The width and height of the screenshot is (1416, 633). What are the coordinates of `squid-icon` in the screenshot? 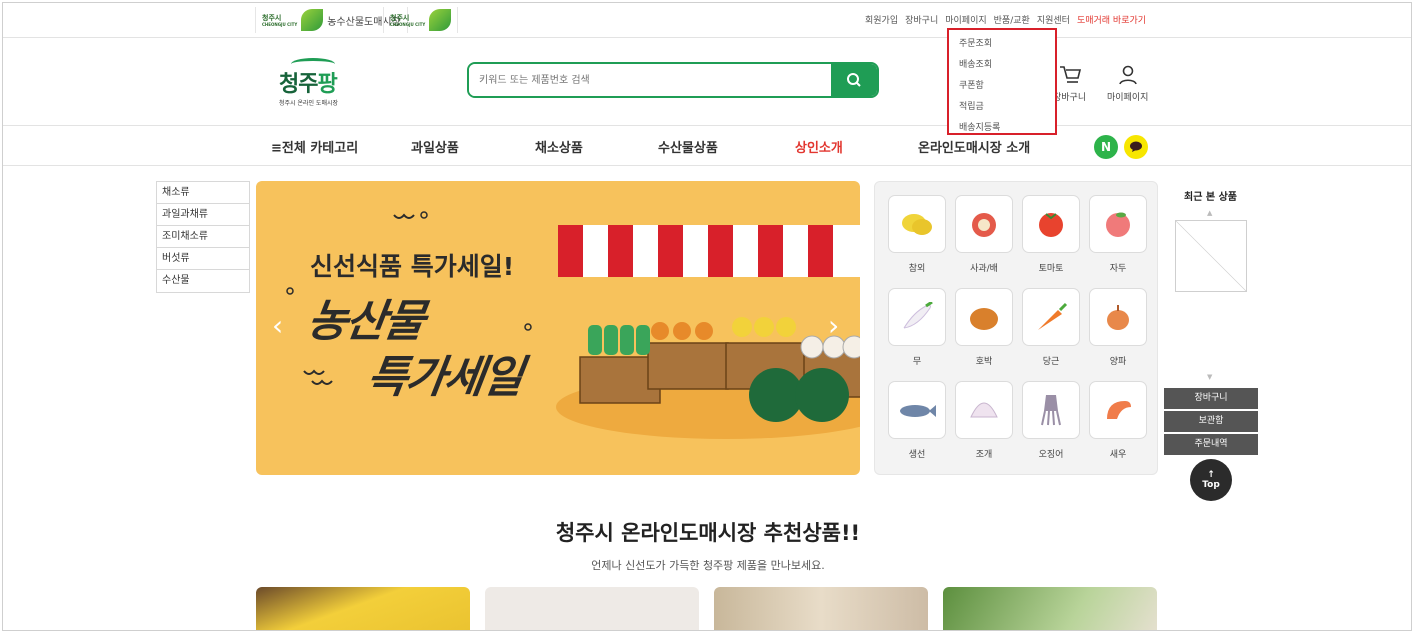 It's located at (1051, 410).